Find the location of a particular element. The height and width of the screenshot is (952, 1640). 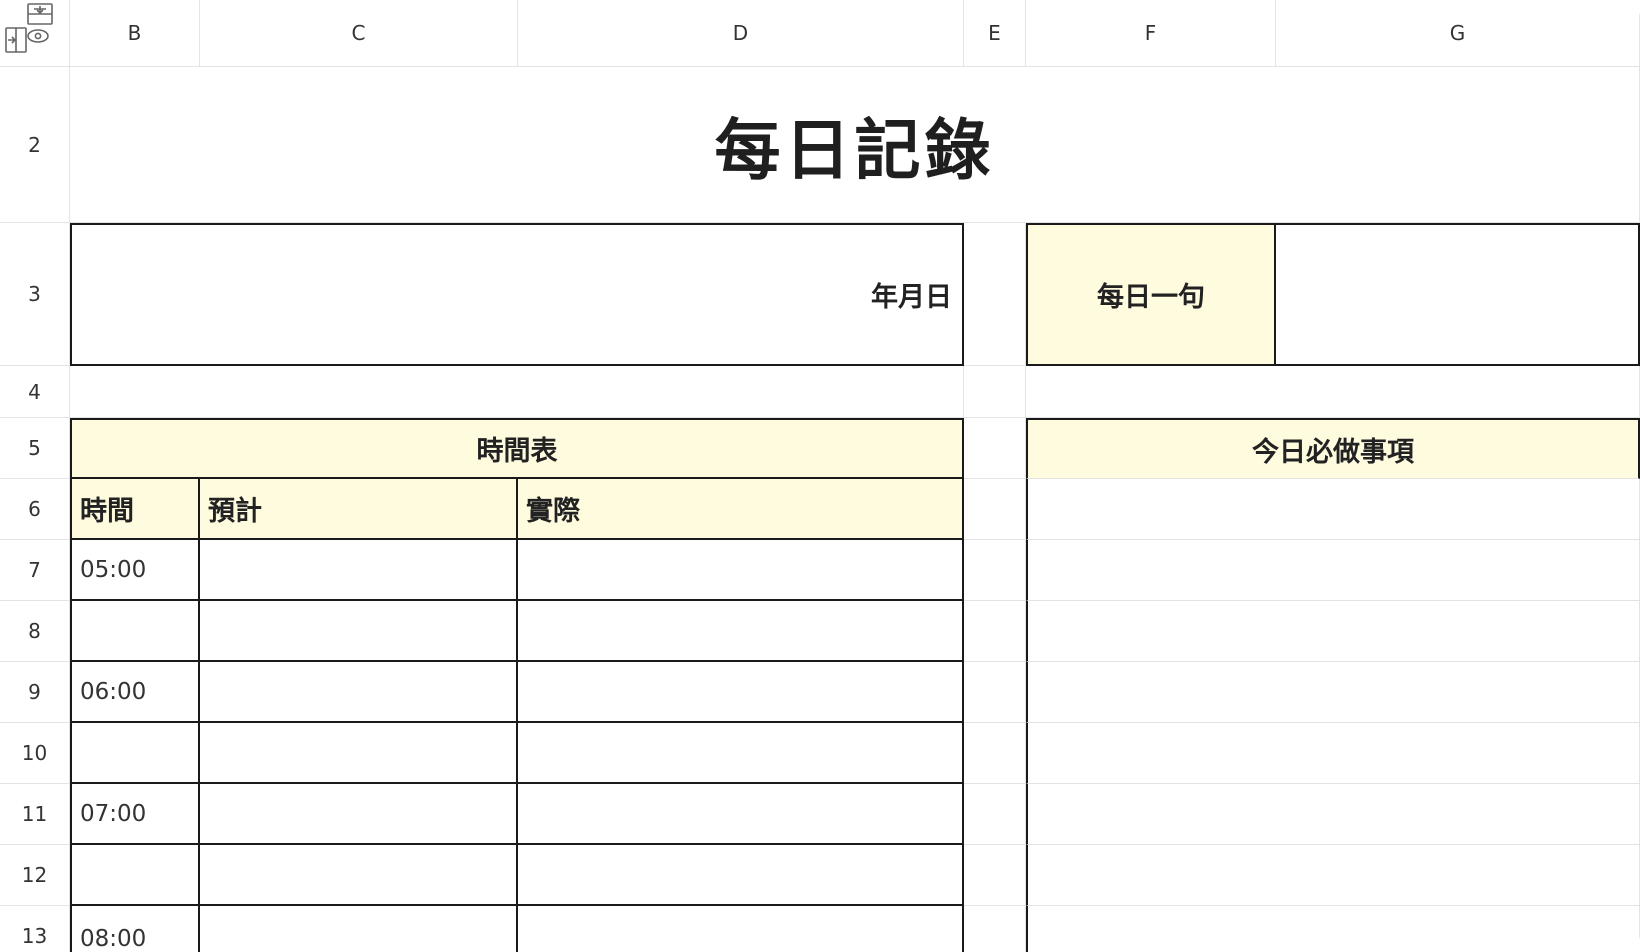

column-header-d: D is located at coordinates (741, 33).